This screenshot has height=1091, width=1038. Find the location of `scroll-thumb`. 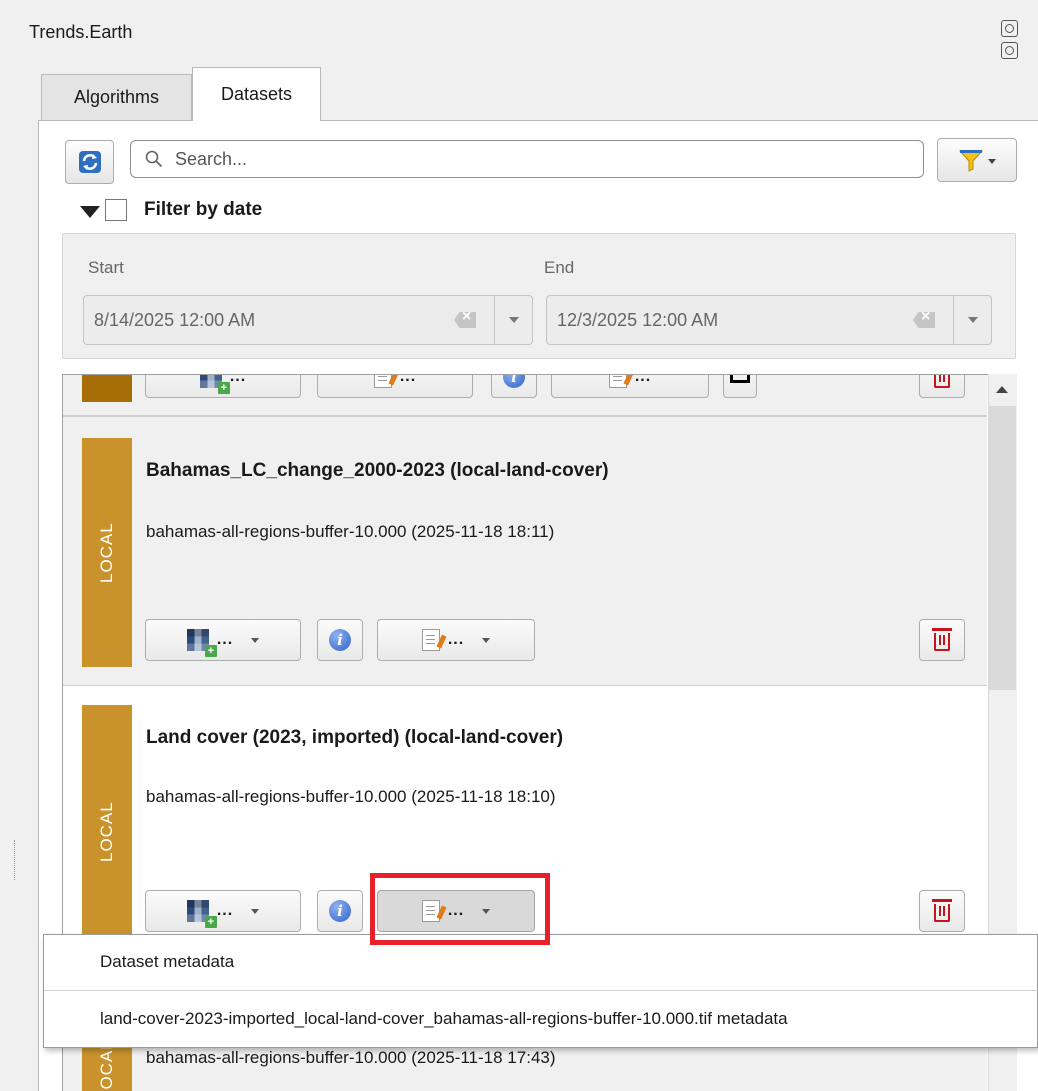

scroll-thumb is located at coordinates (1002, 548).